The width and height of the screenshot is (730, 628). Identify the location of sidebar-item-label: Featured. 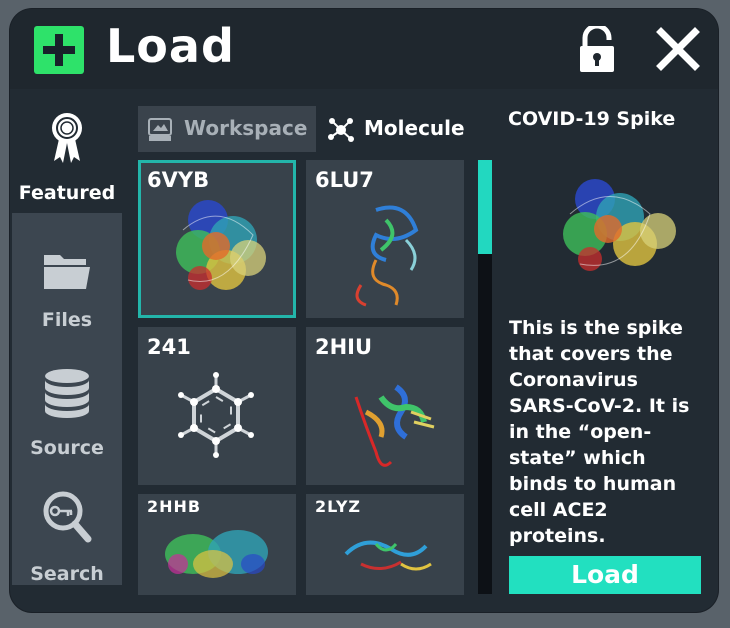
(67, 193).